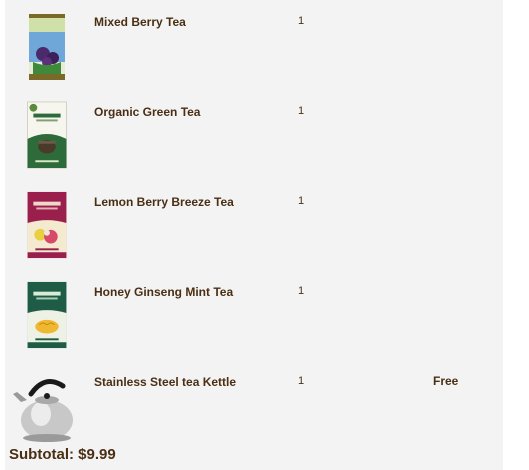 Image resolution: width=529 pixels, height=470 pixels. I want to click on item-name: Mixed Berry Tea, so click(140, 22).